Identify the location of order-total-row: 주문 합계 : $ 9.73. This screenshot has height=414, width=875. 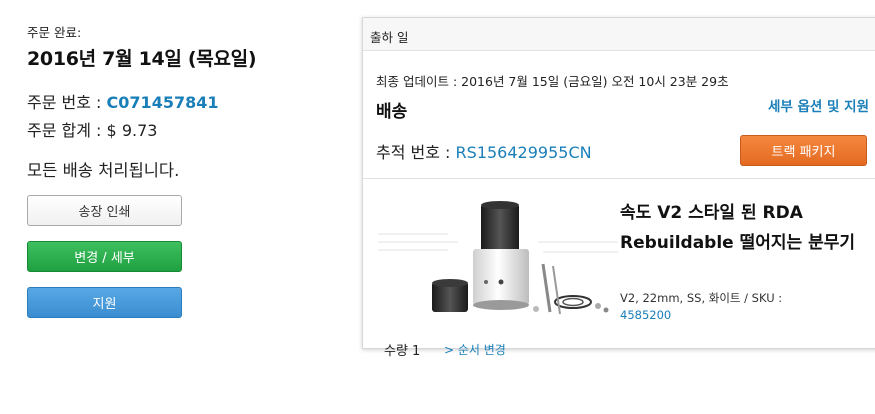
(92, 129).